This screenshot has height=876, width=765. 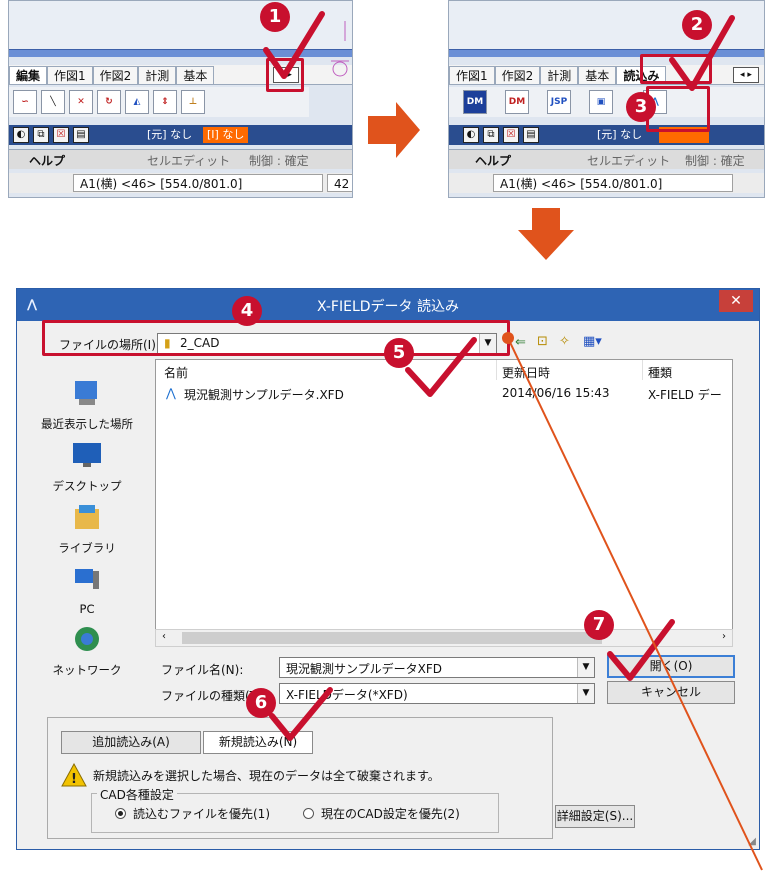 What do you see at coordinates (390, 813) in the screenshot?
I see `radio-current-priority-label: 現在のCAD設定を優先(2)` at bounding box center [390, 813].